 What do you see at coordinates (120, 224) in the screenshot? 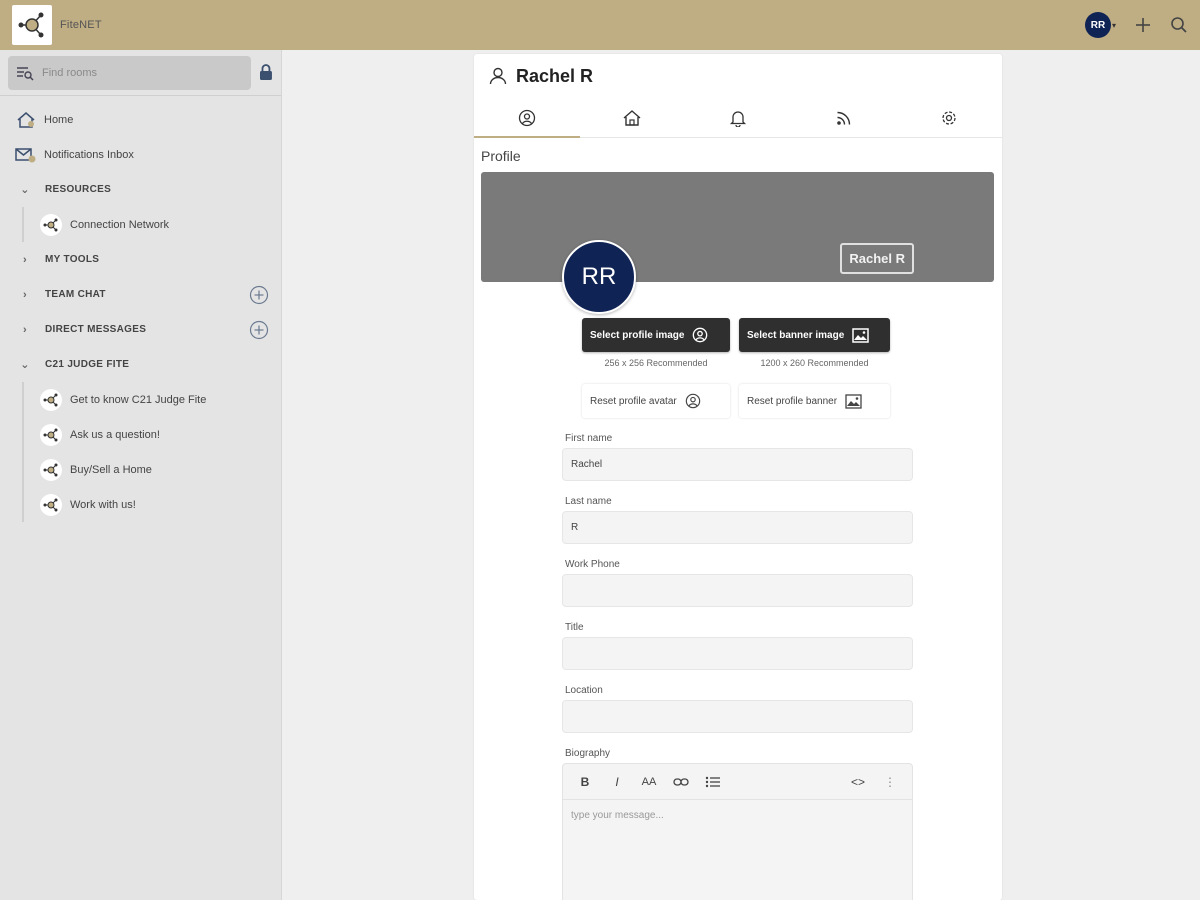
I see `sidebar-item-label: Connection Network` at bounding box center [120, 224].